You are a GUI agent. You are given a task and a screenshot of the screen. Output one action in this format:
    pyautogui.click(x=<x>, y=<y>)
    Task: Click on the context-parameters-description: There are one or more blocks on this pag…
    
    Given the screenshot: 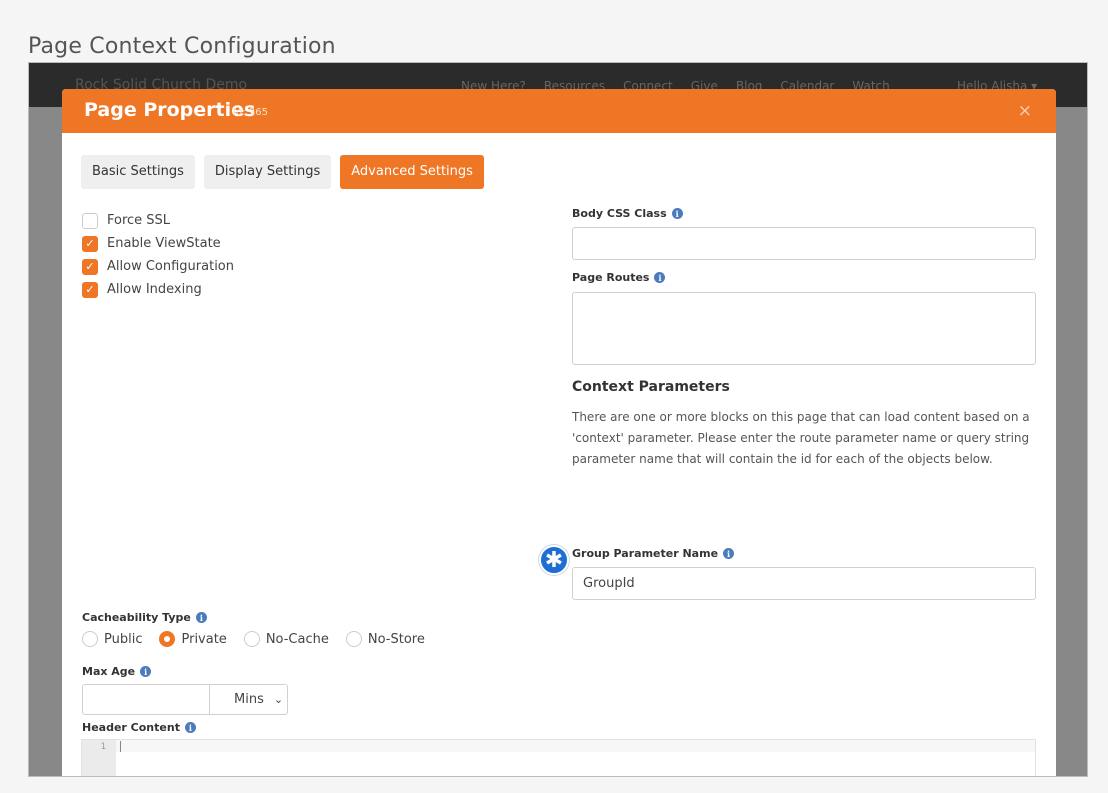 What is the action you would take?
    pyautogui.click(x=801, y=438)
    